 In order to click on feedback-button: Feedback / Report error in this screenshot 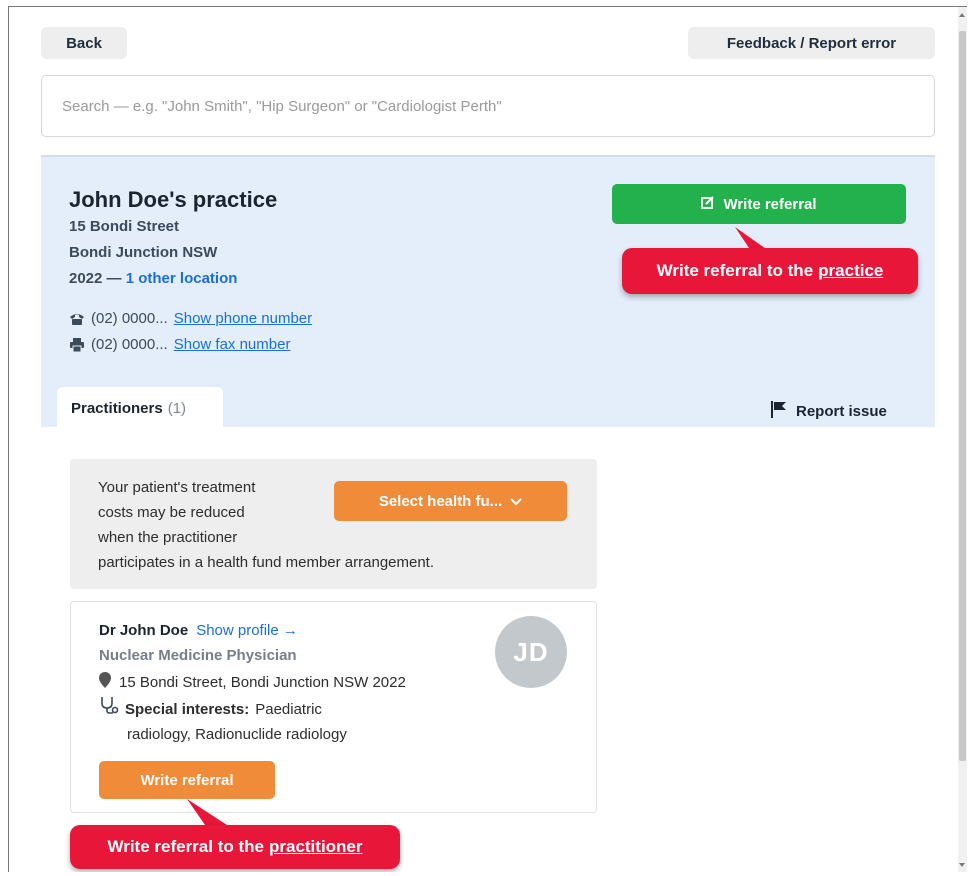, I will do `click(811, 43)`.